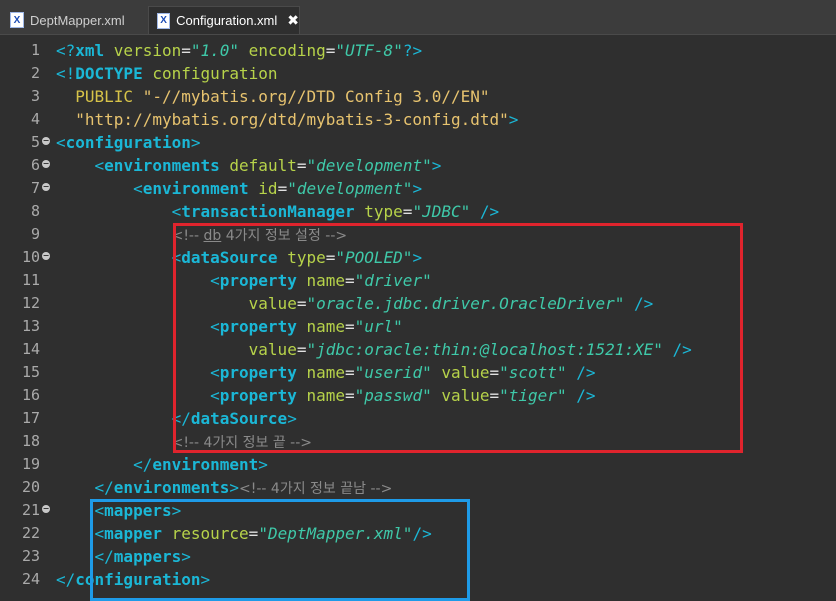  Describe the element at coordinates (30, 257) in the screenshot. I see `line-number: 10` at that location.